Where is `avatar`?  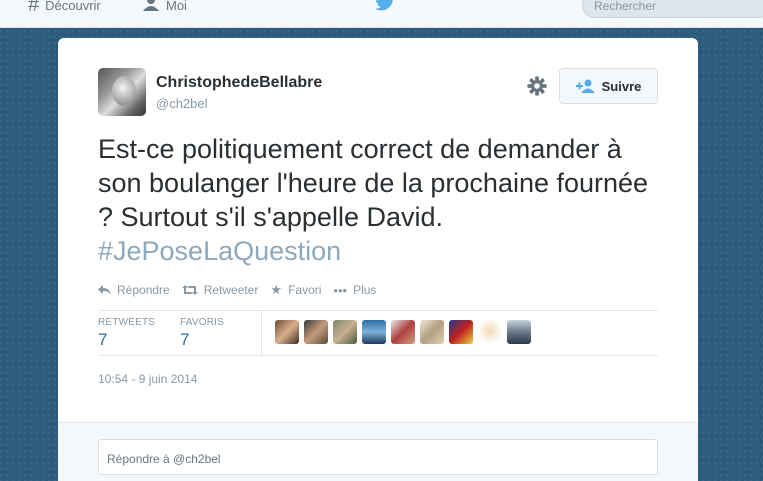
avatar is located at coordinates (122, 92).